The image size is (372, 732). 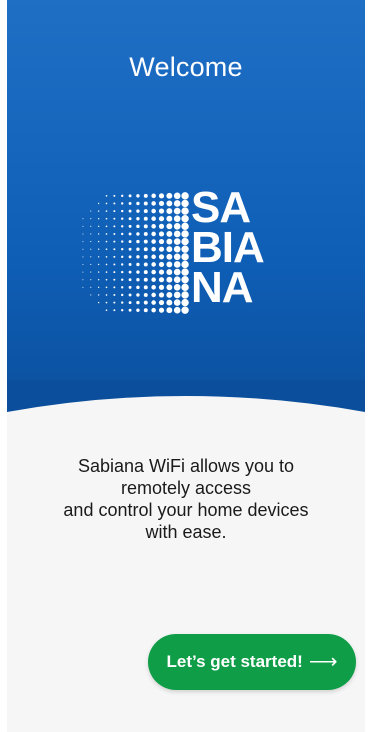 What do you see at coordinates (234, 661) in the screenshot?
I see `get-started-label: Let’s get started!` at bounding box center [234, 661].